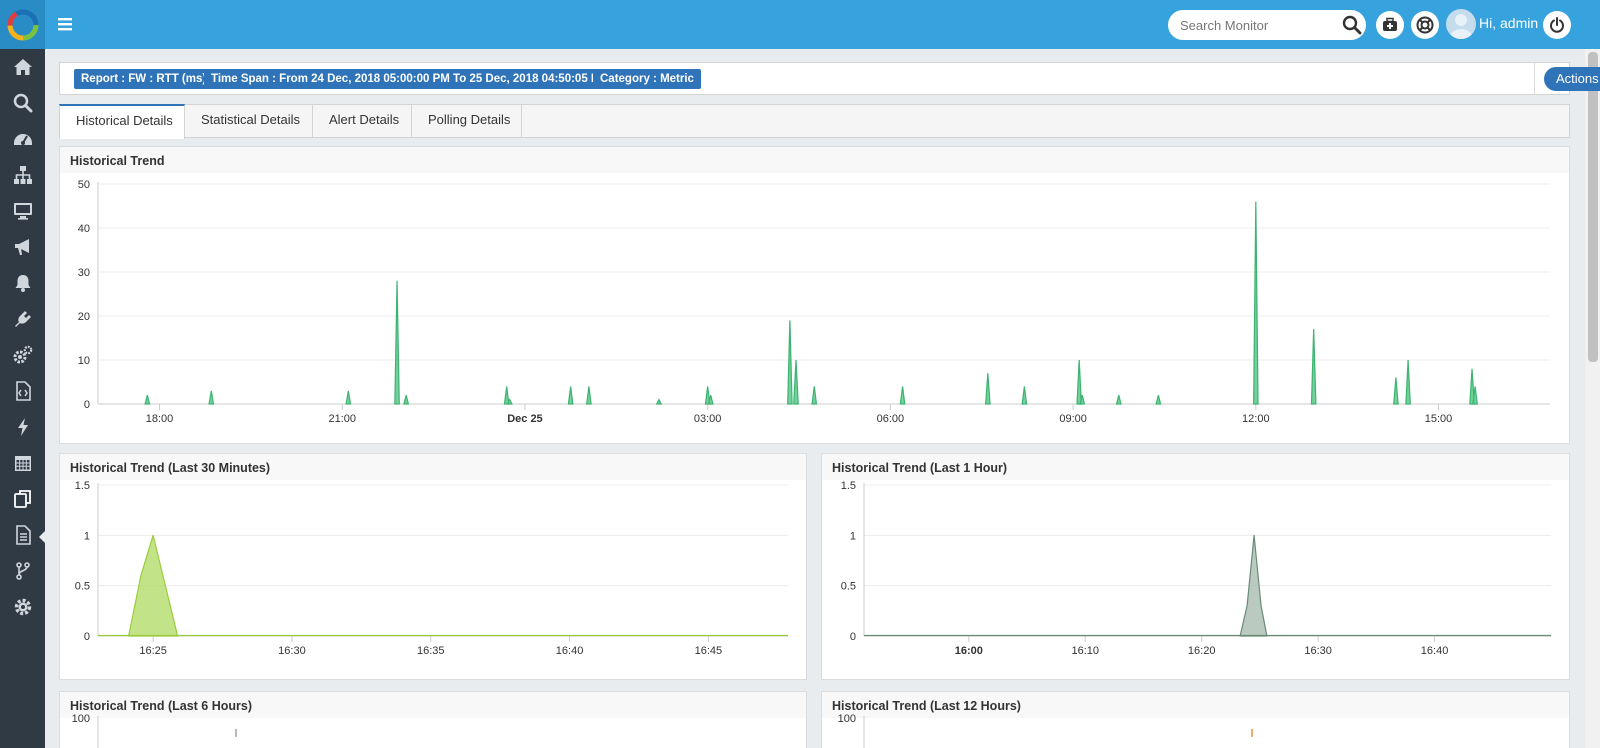  What do you see at coordinates (1508, 23) in the screenshot?
I see `user-greeting: Hi, admin` at bounding box center [1508, 23].